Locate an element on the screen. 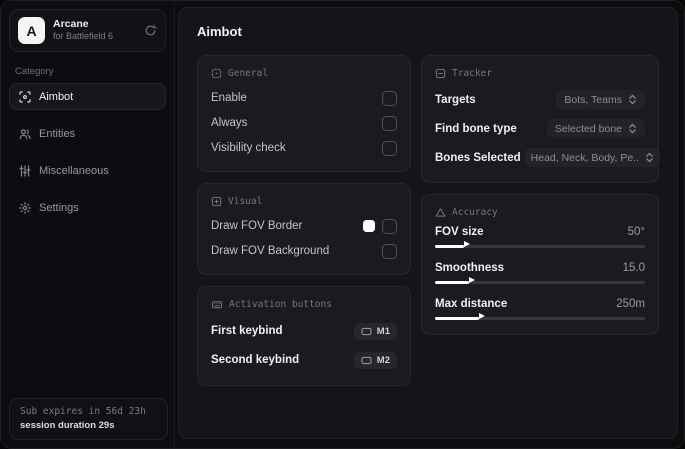 This screenshot has height=449, width=685. fov-size-slider is located at coordinates (540, 245).